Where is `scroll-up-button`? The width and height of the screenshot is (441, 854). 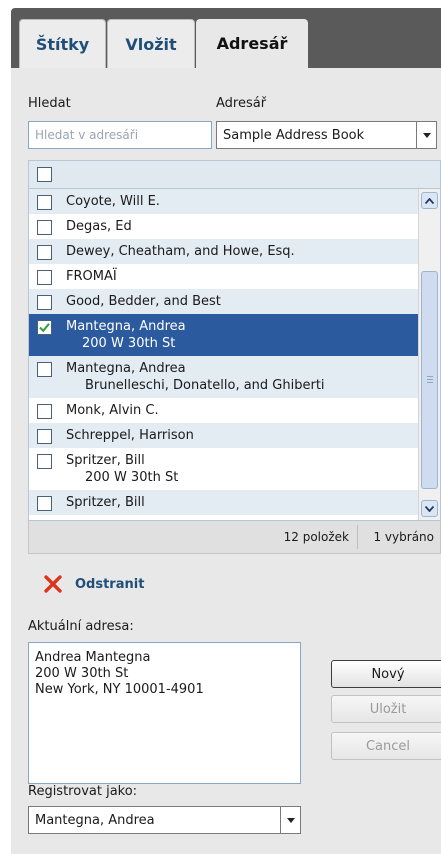
scroll-up-button is located at coordinates (429, 200).